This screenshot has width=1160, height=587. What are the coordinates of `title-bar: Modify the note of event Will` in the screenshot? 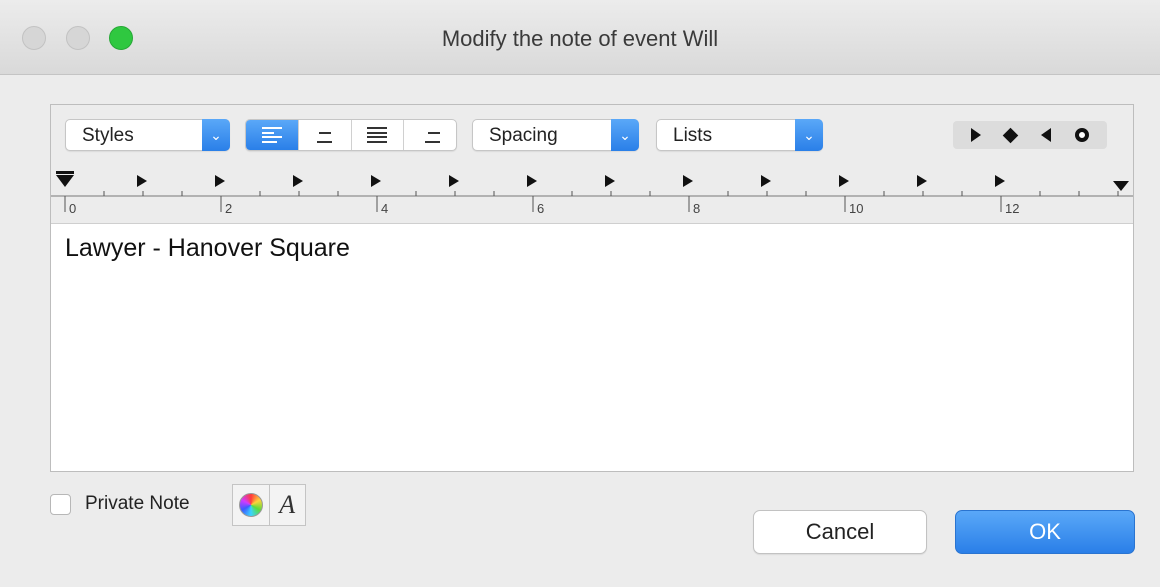 It's located at (580, 37).